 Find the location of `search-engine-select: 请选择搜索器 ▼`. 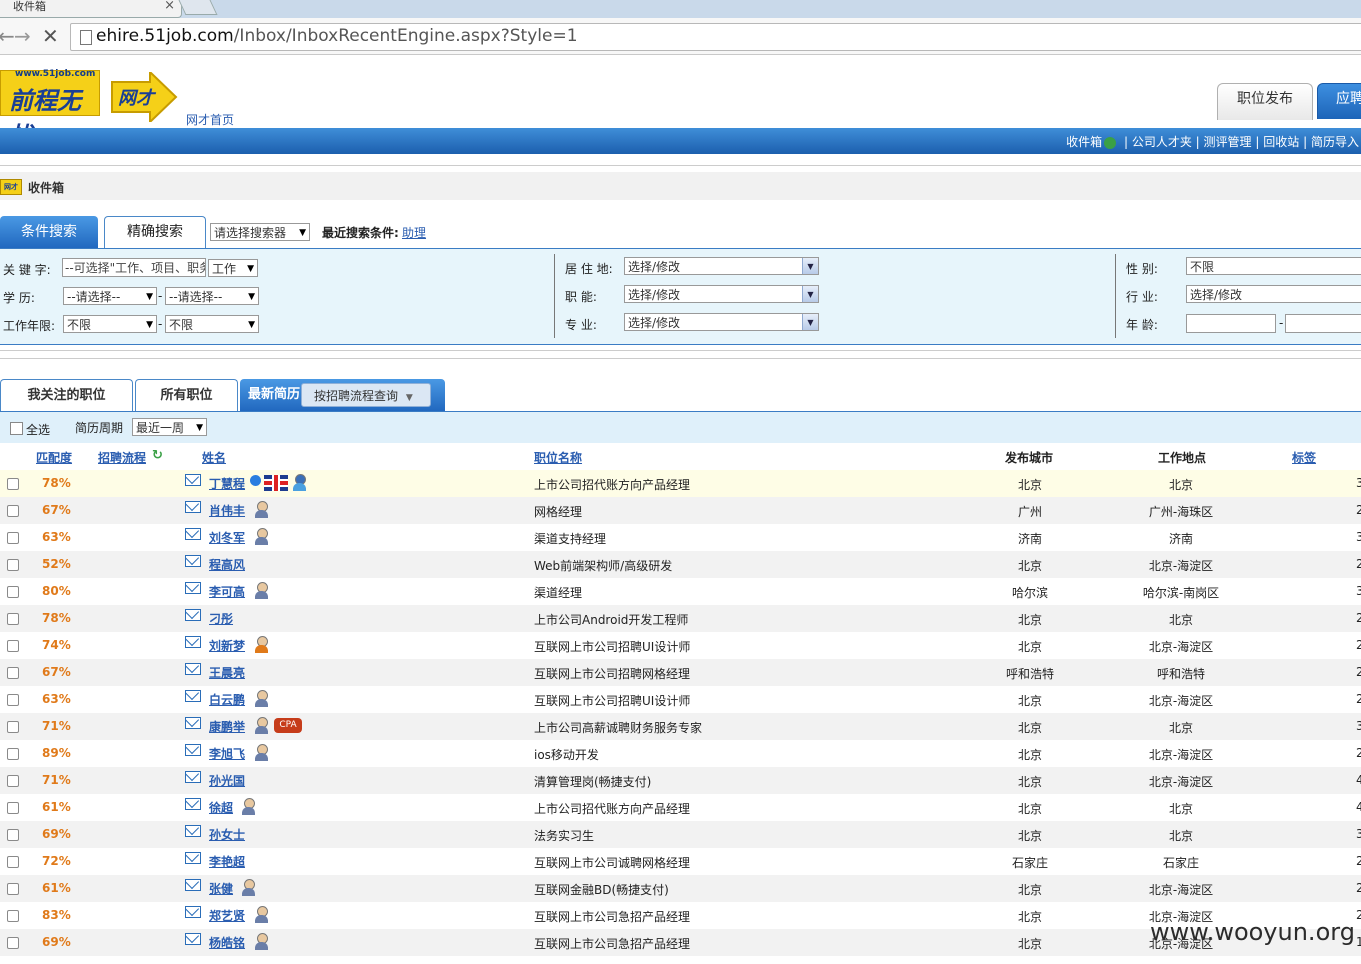

search-engine-select: 请选择搜索器 ▼ is located at coordinates (260, 232).